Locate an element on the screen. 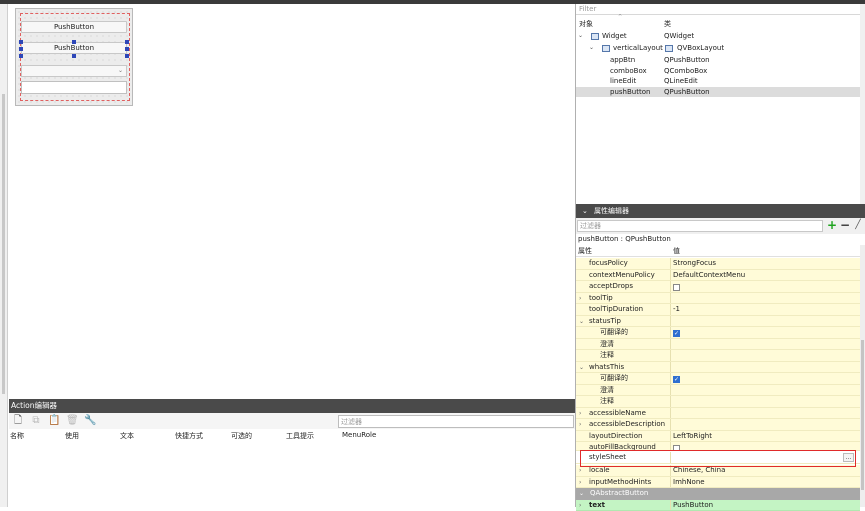 The width and height of the screenshot is (865, 511). tree-object-class: QPushButton is located at coordinates (687, 60).